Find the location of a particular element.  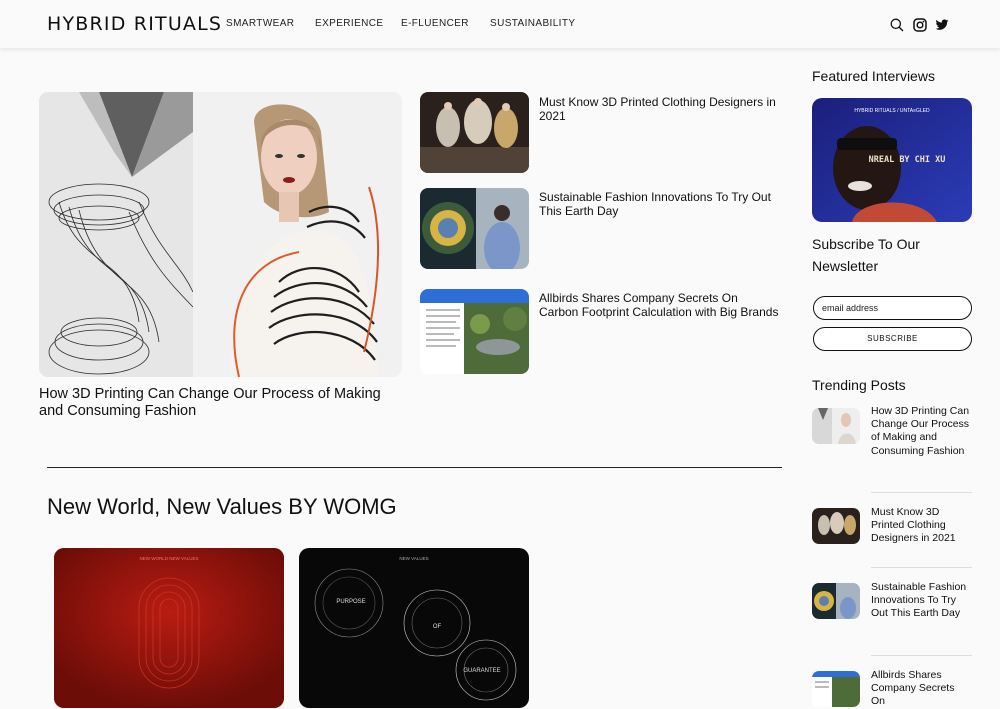

trending-post-title: Allbirds Shares Company Secrets On is located at coordinates (921, 689).